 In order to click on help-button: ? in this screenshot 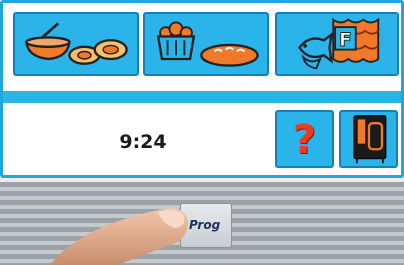, I will do `click(304, 139)`.